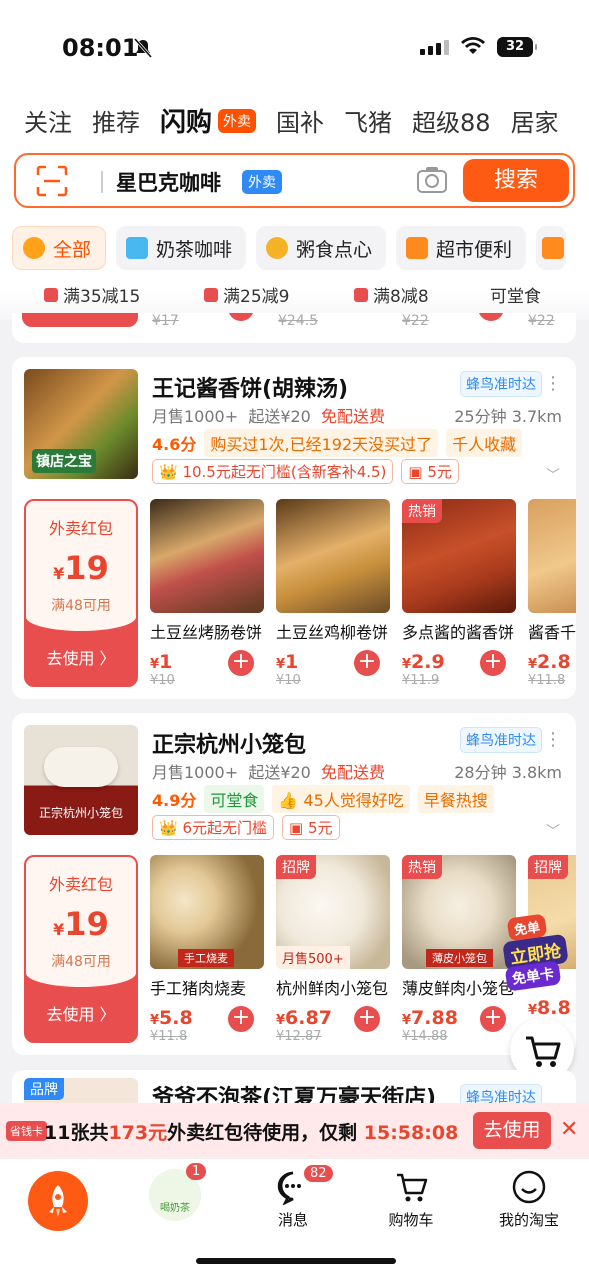  Describe the element at coordinates (102, 182) in the screenshot. I see `search-divider` at that location.